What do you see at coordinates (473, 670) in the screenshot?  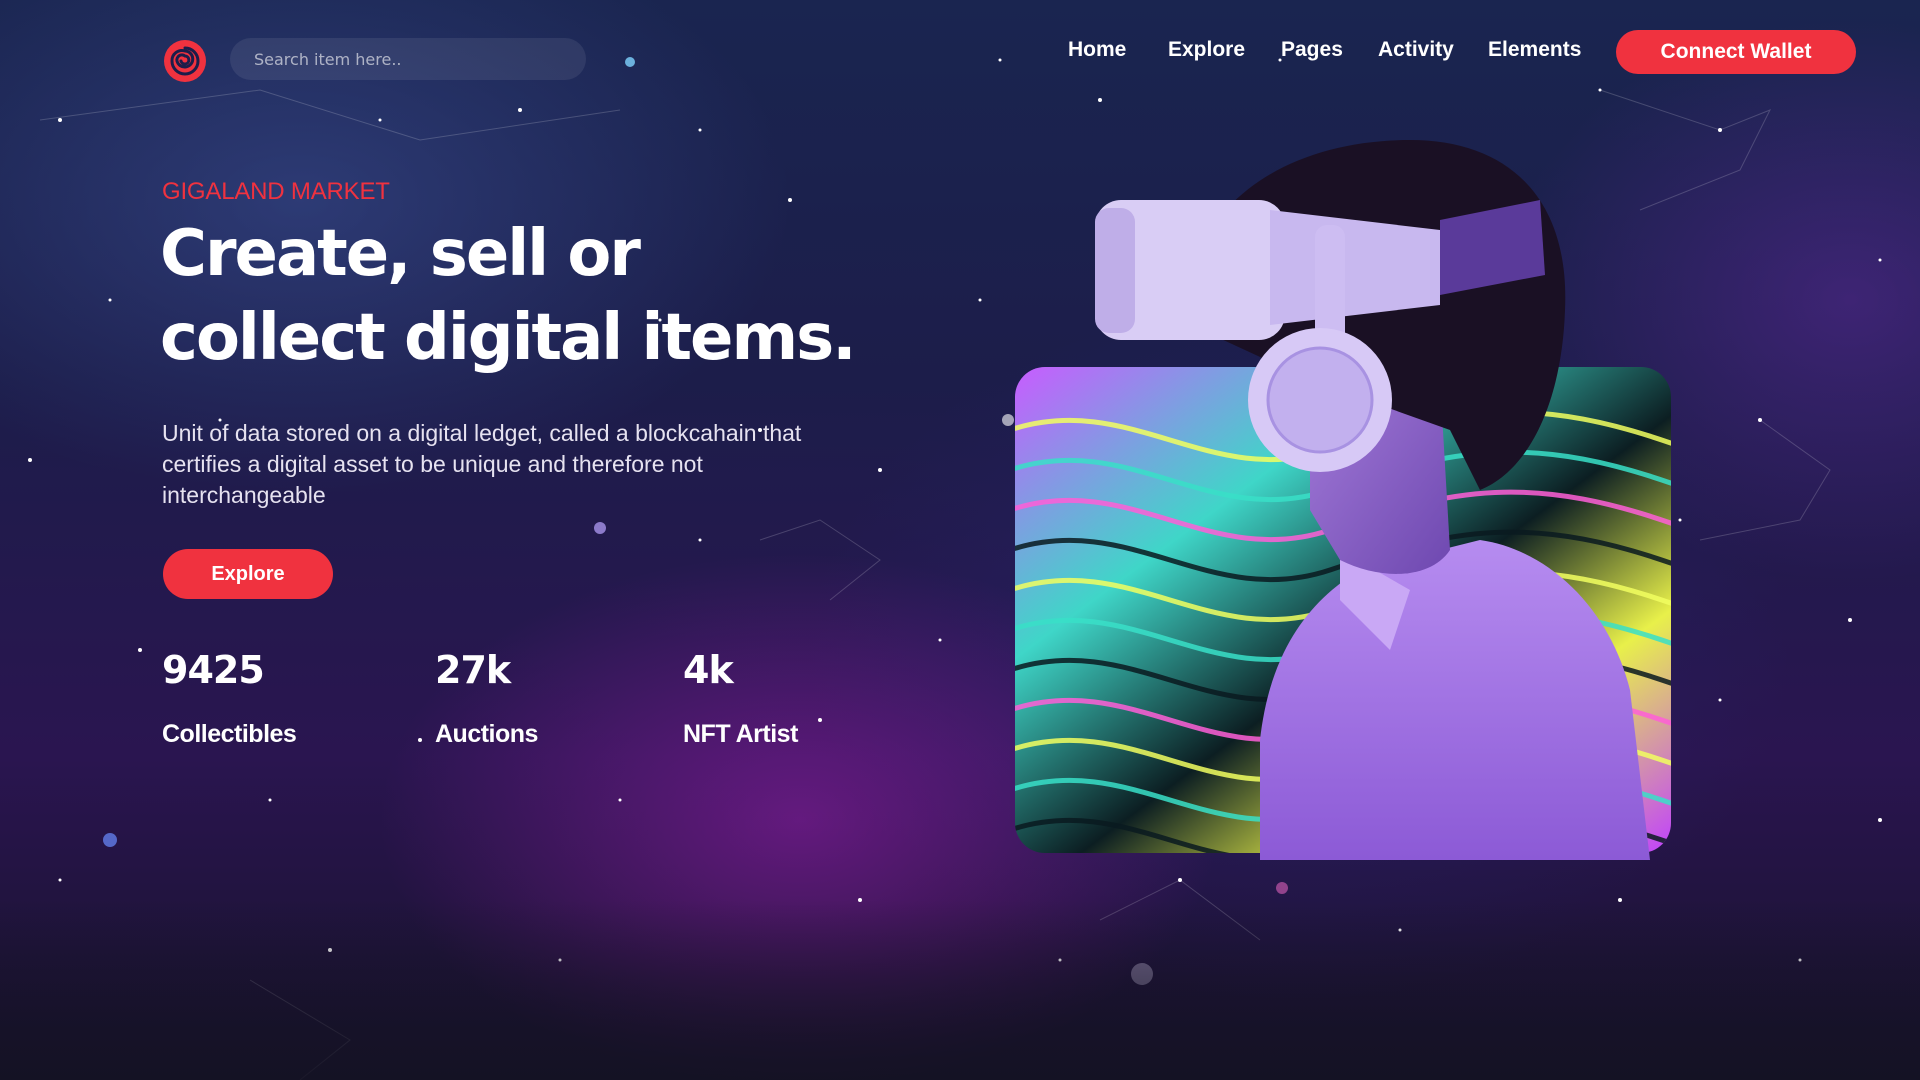 I see `stat-value: 27k` at bounding box center [473, 670].